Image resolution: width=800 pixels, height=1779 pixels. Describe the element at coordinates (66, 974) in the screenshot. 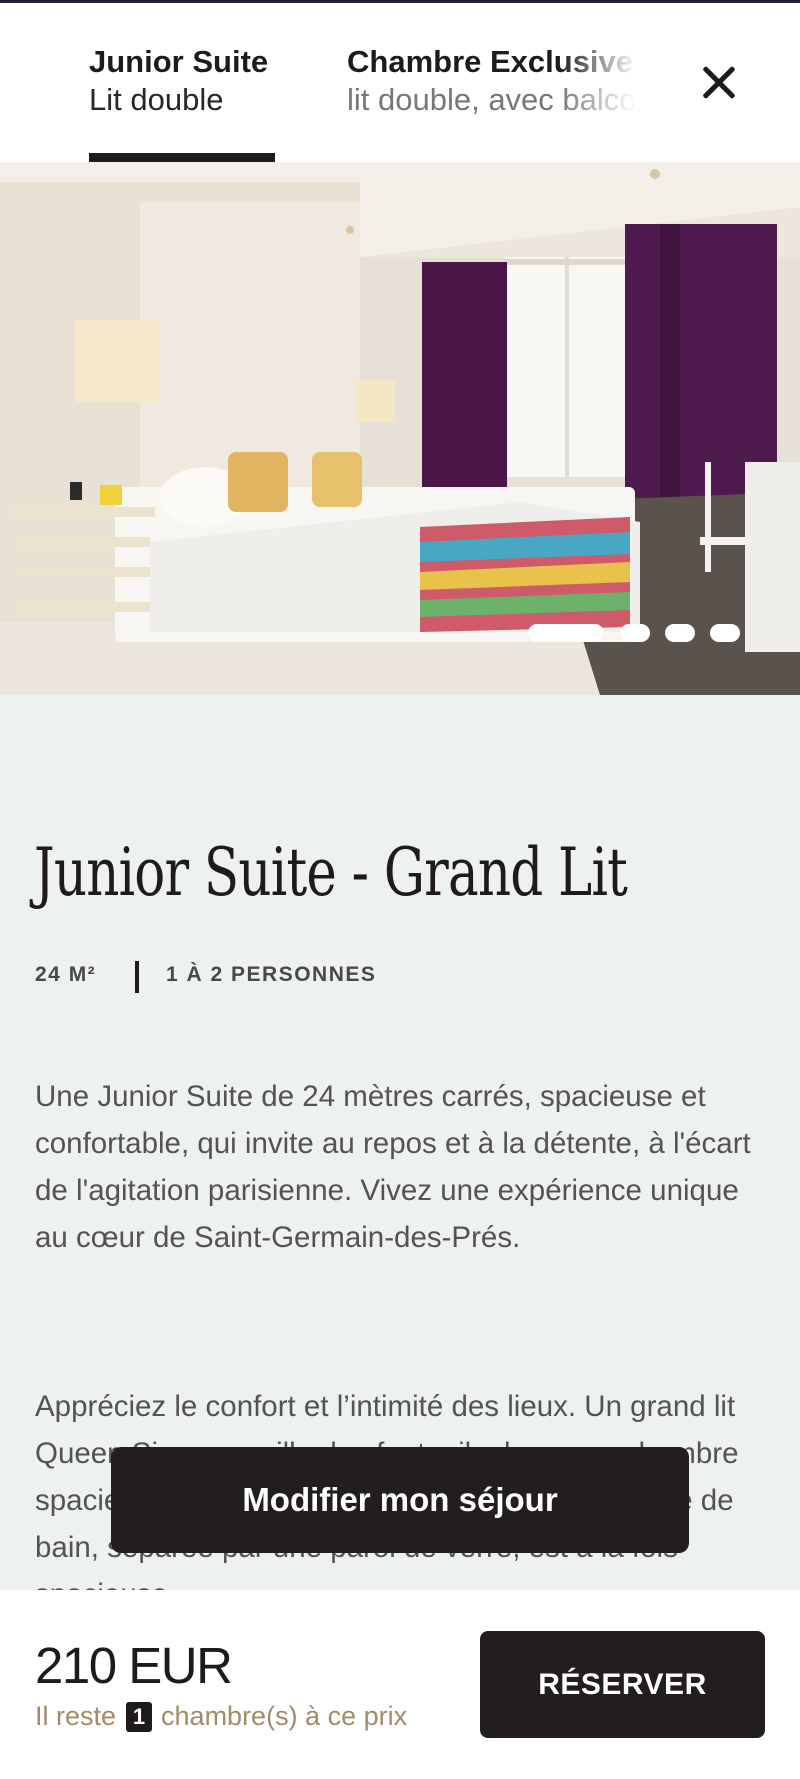

I see `room-area: 24 M²` at that location.